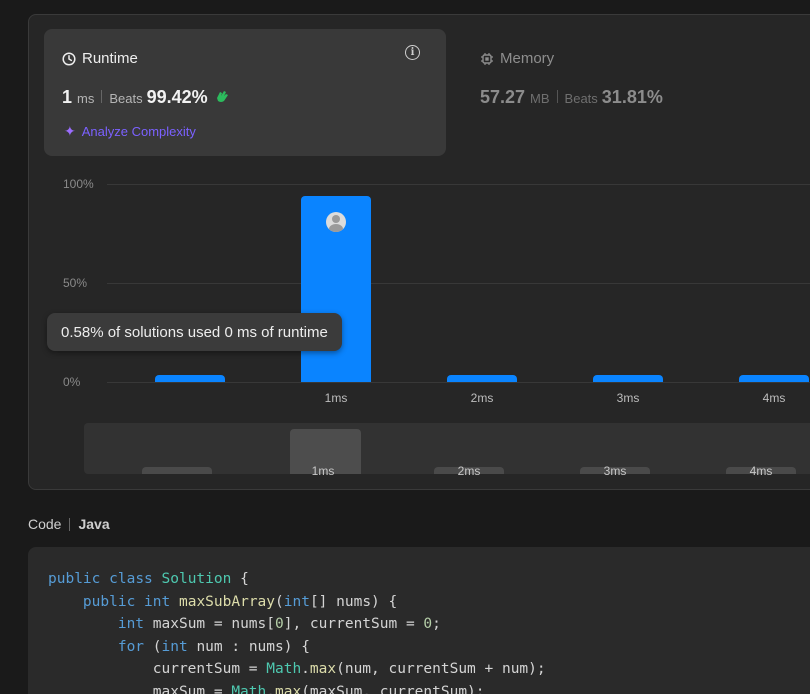 The height and width of the screenshot is (694, 810). I want to click on memory-beats-value: 31.81%, so click(632, 97).